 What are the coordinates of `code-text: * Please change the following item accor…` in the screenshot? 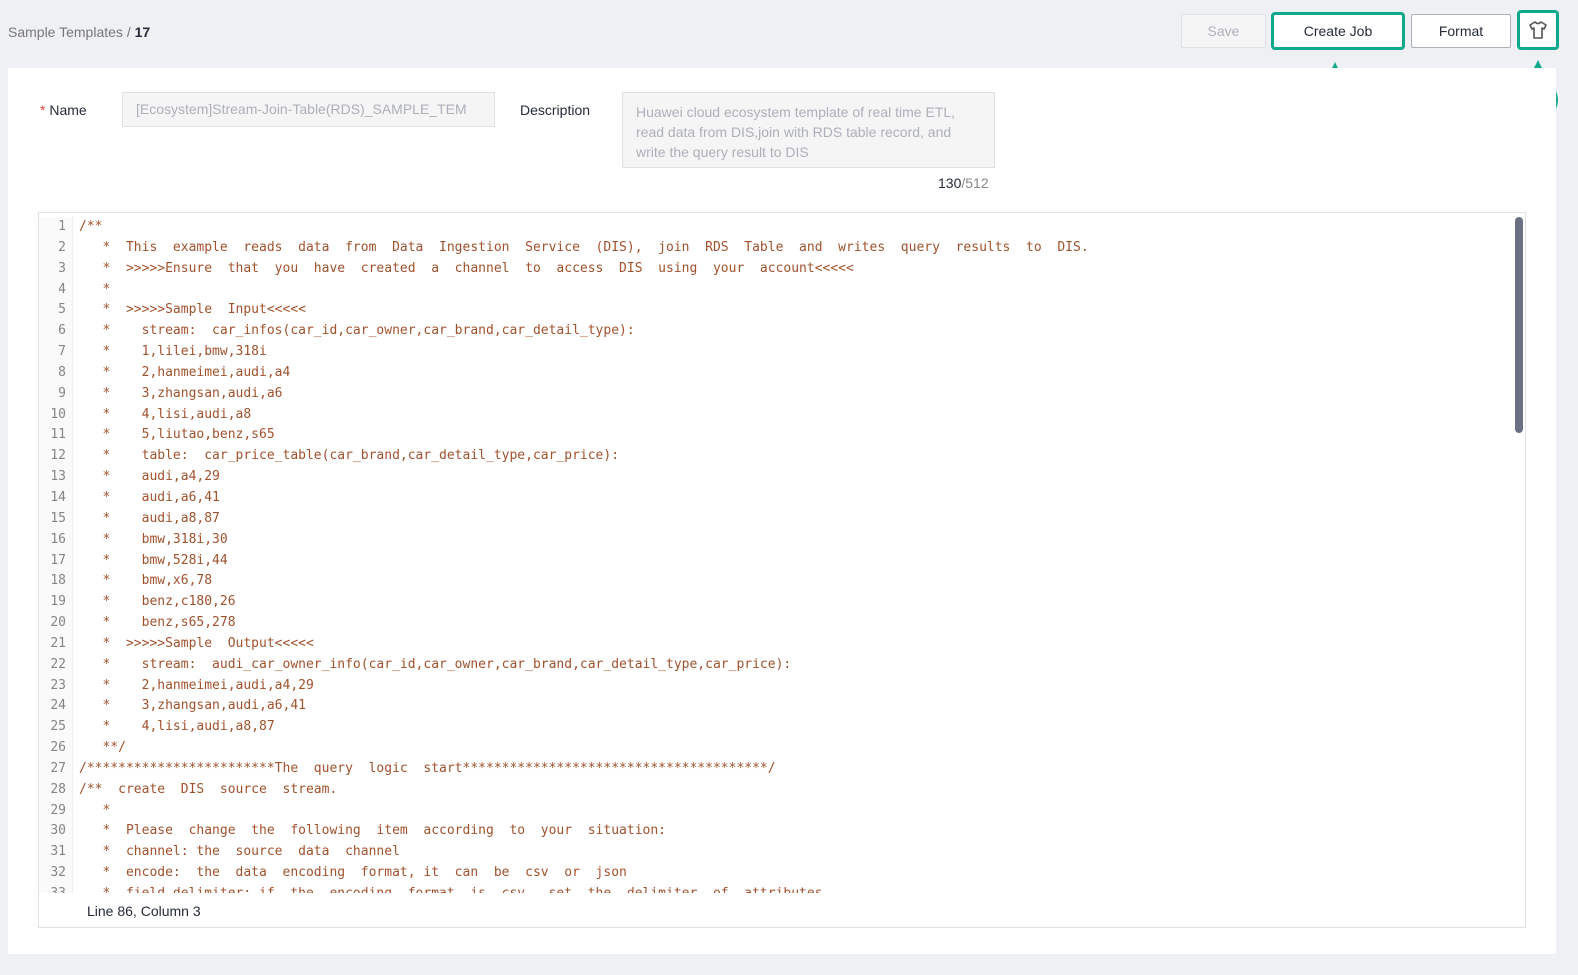 It's located at (372, 831).